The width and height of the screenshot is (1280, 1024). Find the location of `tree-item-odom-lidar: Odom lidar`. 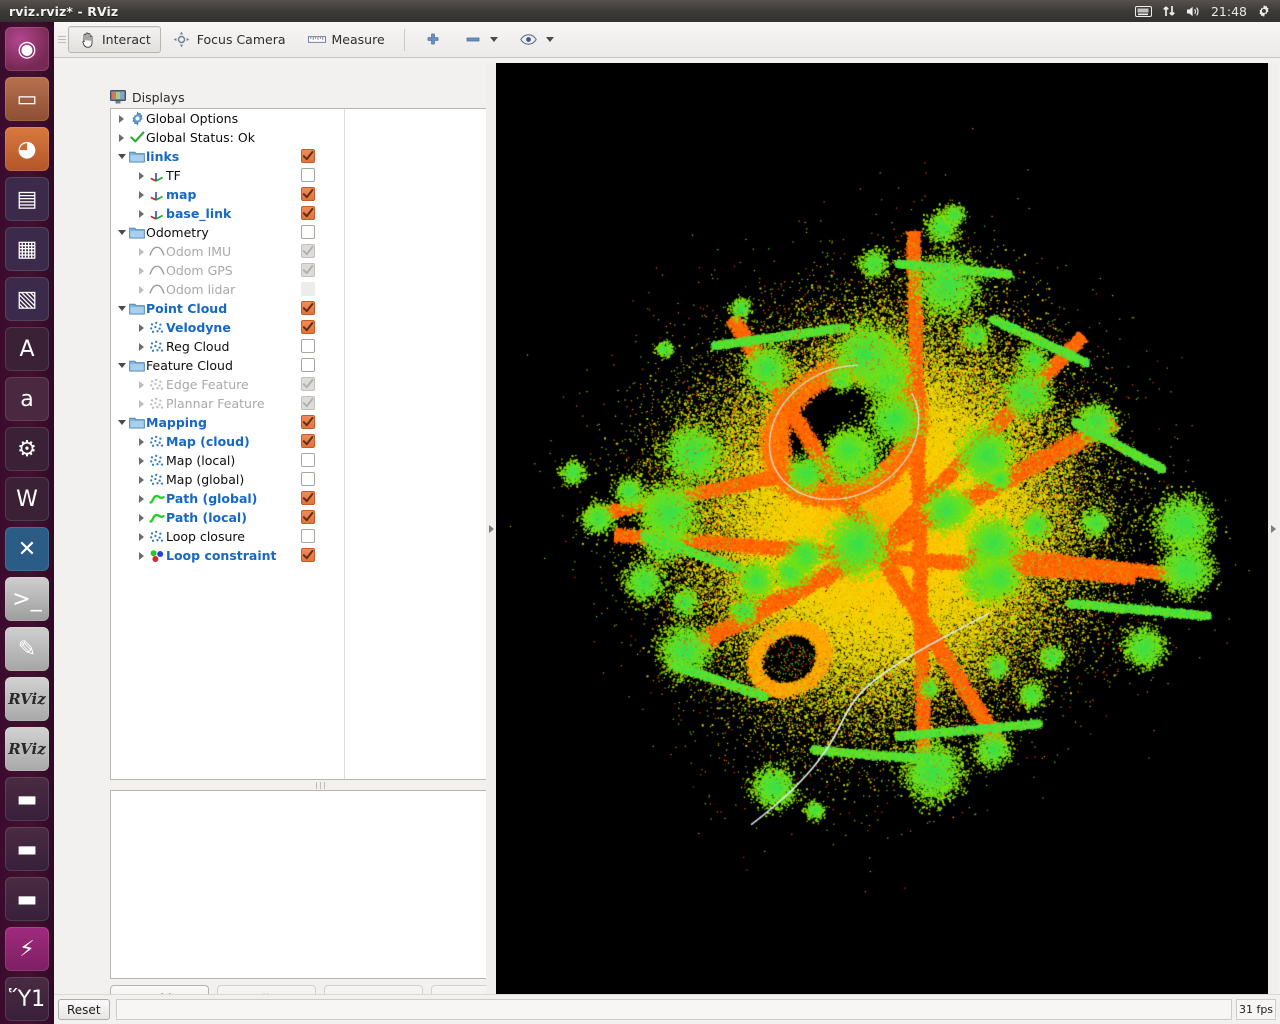

tree-item-odom-lidar: Odom lidar is located at coordinates (320, 289).